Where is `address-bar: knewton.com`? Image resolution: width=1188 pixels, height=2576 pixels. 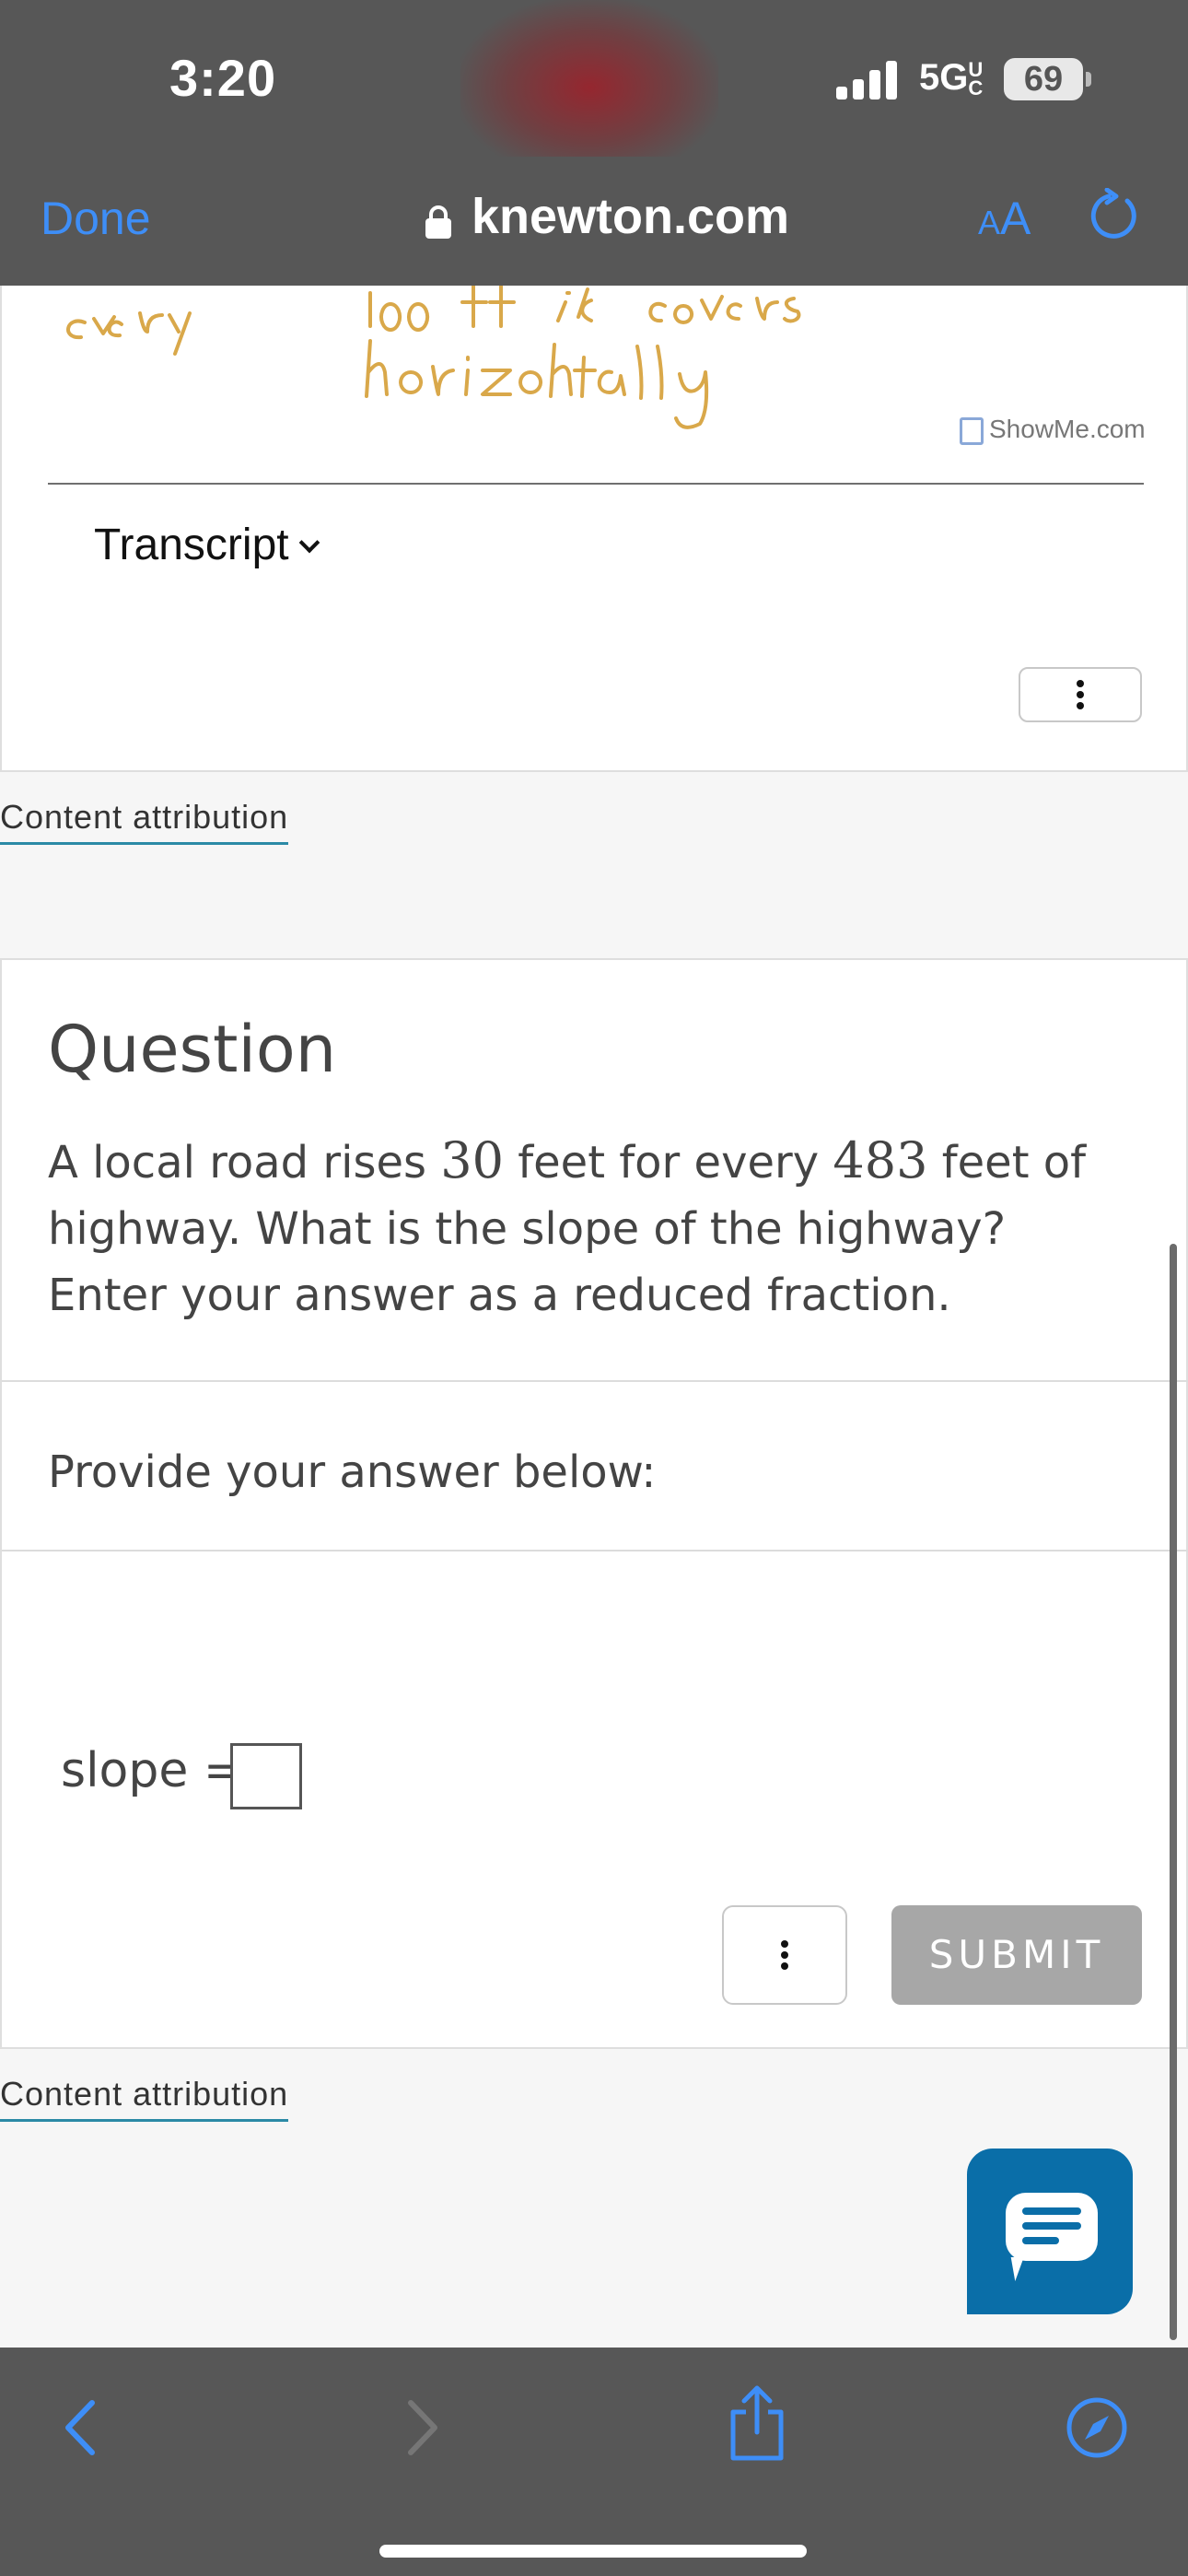
address-bar: knewton.com is located at coordinates (630, 216).